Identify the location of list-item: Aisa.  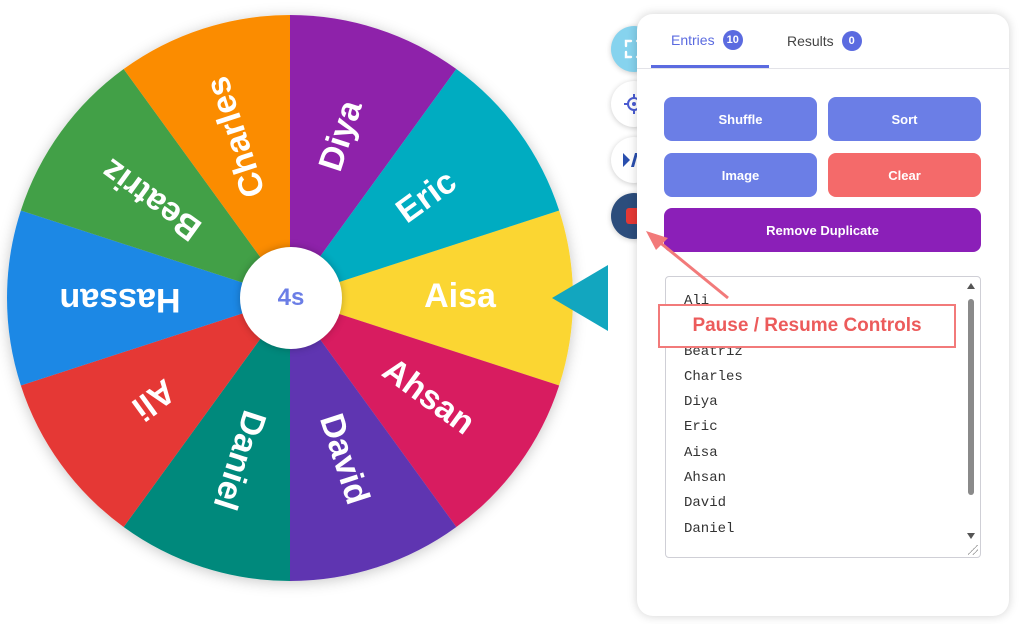
(701, 452).